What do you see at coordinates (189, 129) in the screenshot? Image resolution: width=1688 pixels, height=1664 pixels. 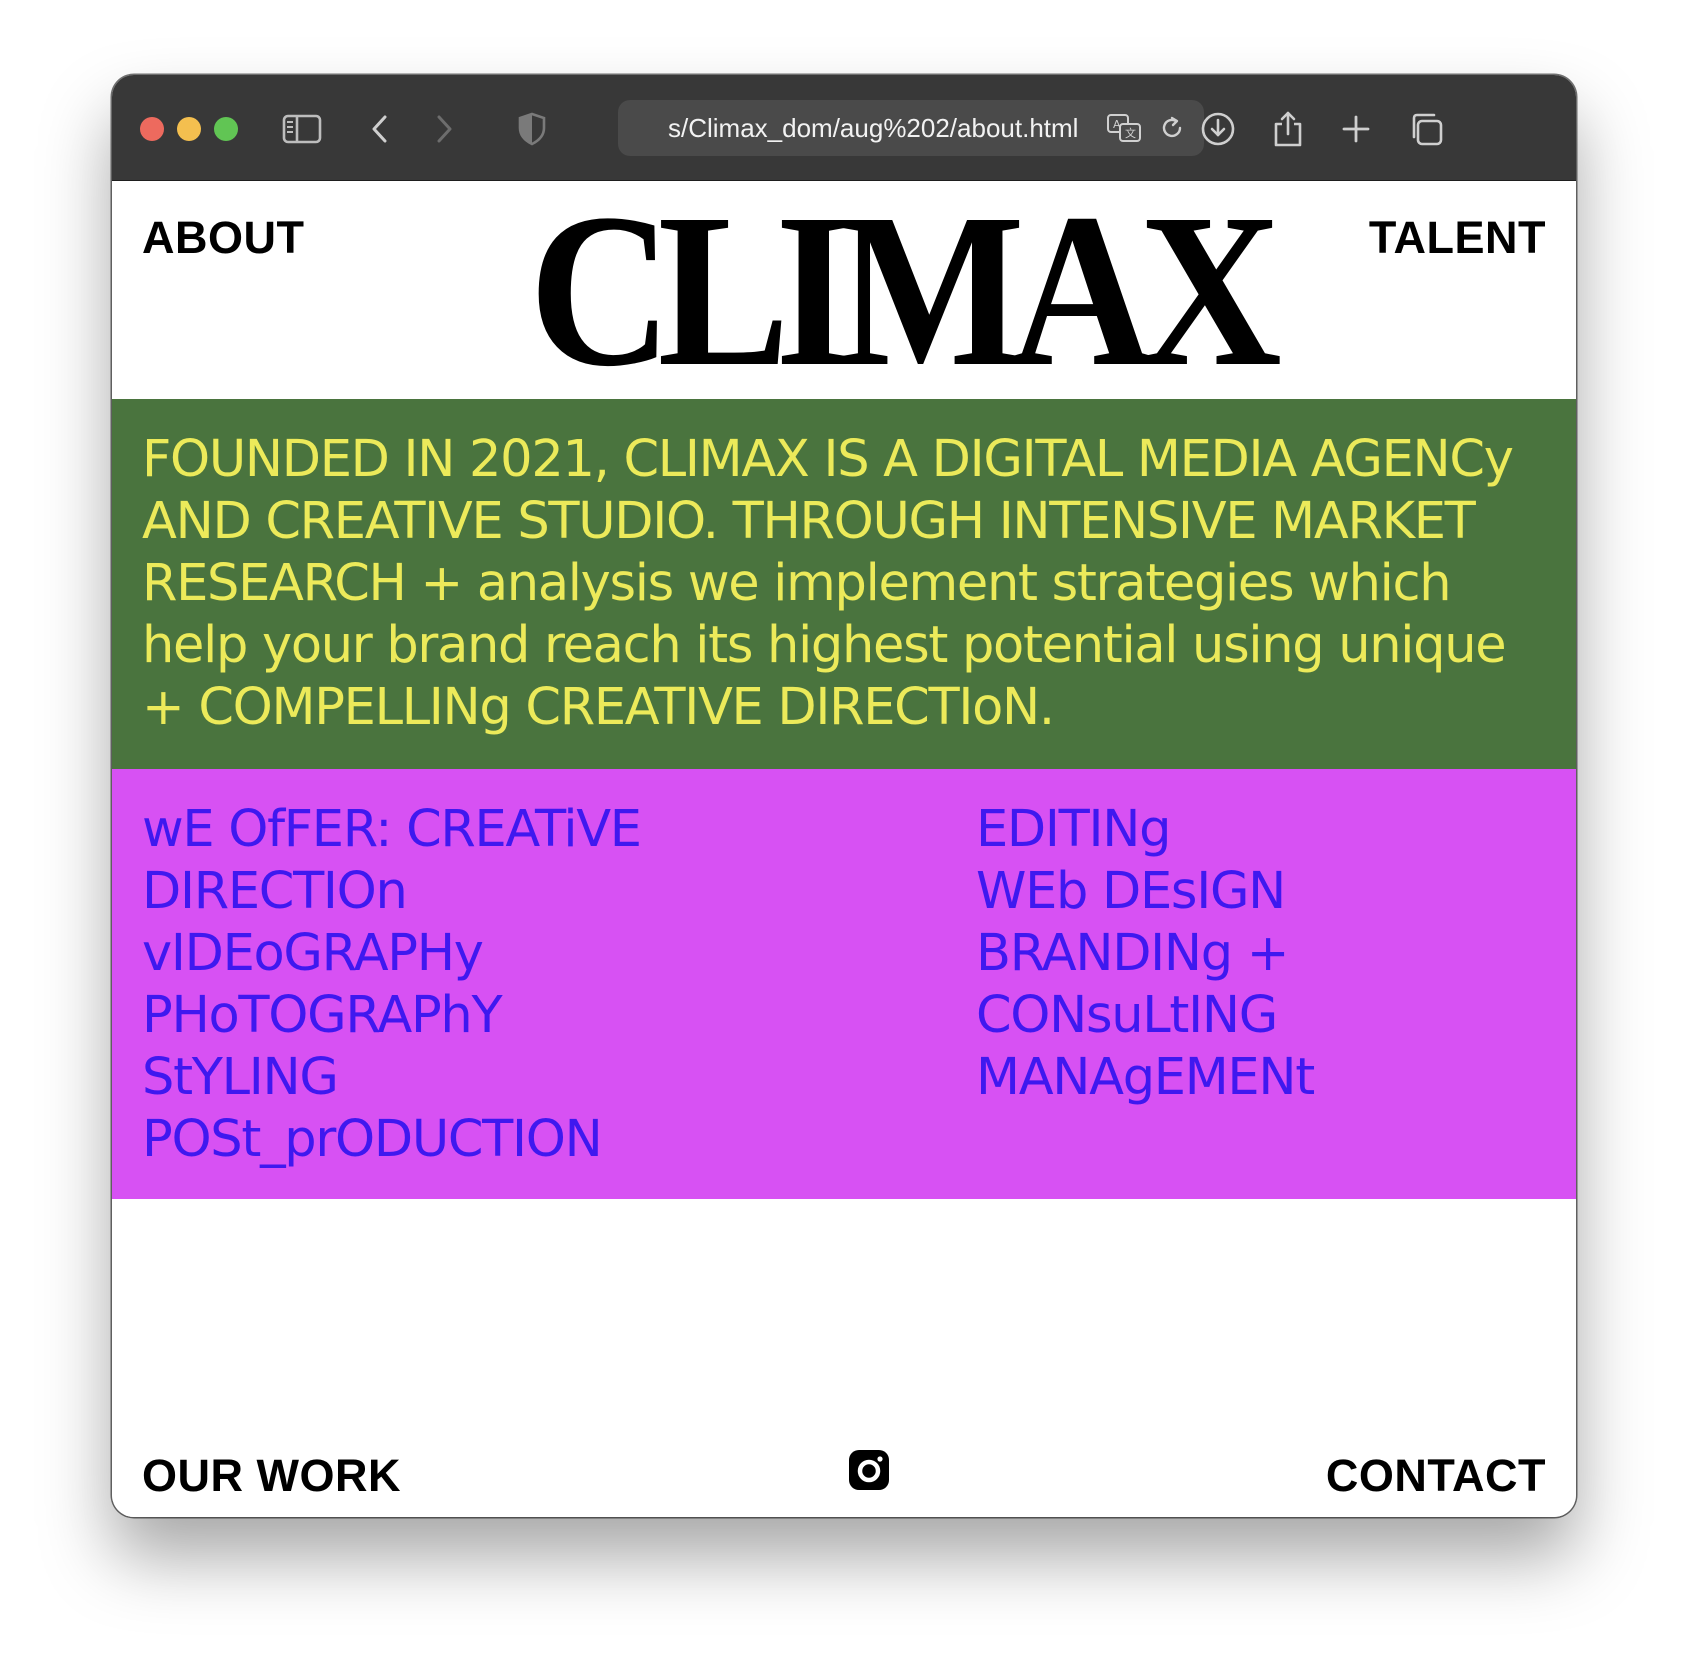 I see `minimize-window-button` at bounding box center [189, 129].